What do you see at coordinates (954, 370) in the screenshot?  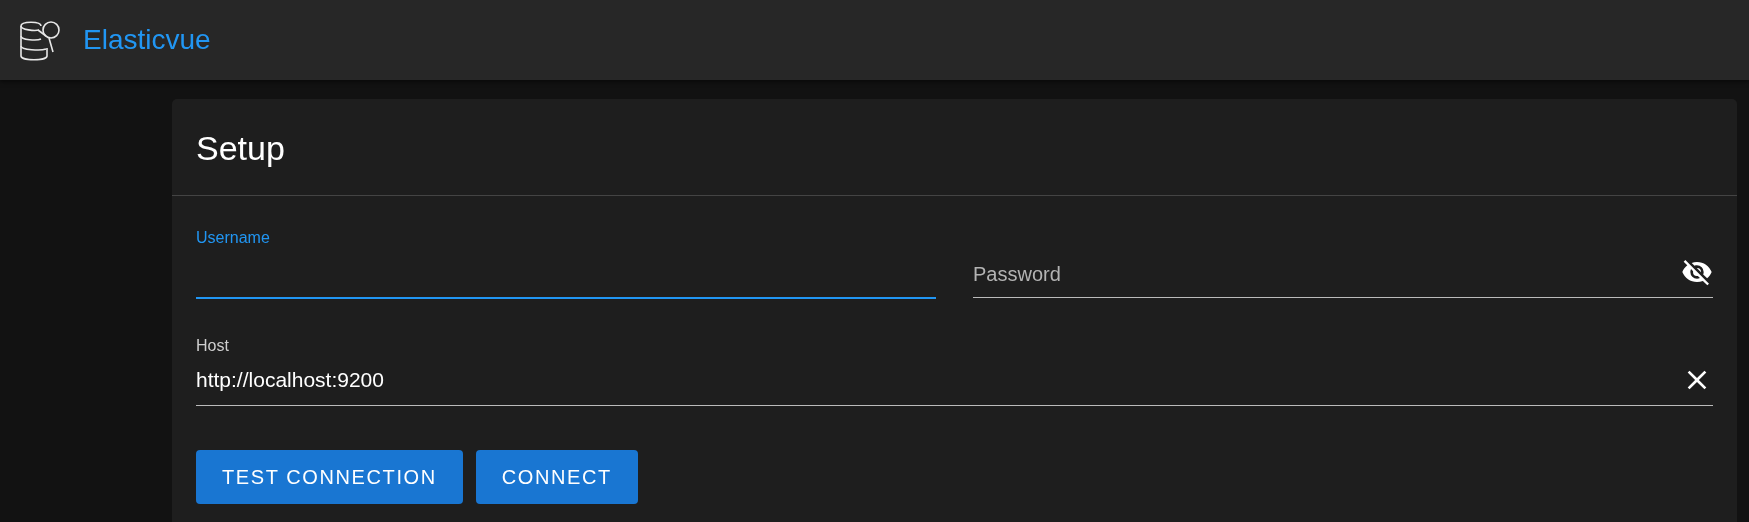 I see `host-field: Host http://localhost:9200` at bounding box center [954, 370].